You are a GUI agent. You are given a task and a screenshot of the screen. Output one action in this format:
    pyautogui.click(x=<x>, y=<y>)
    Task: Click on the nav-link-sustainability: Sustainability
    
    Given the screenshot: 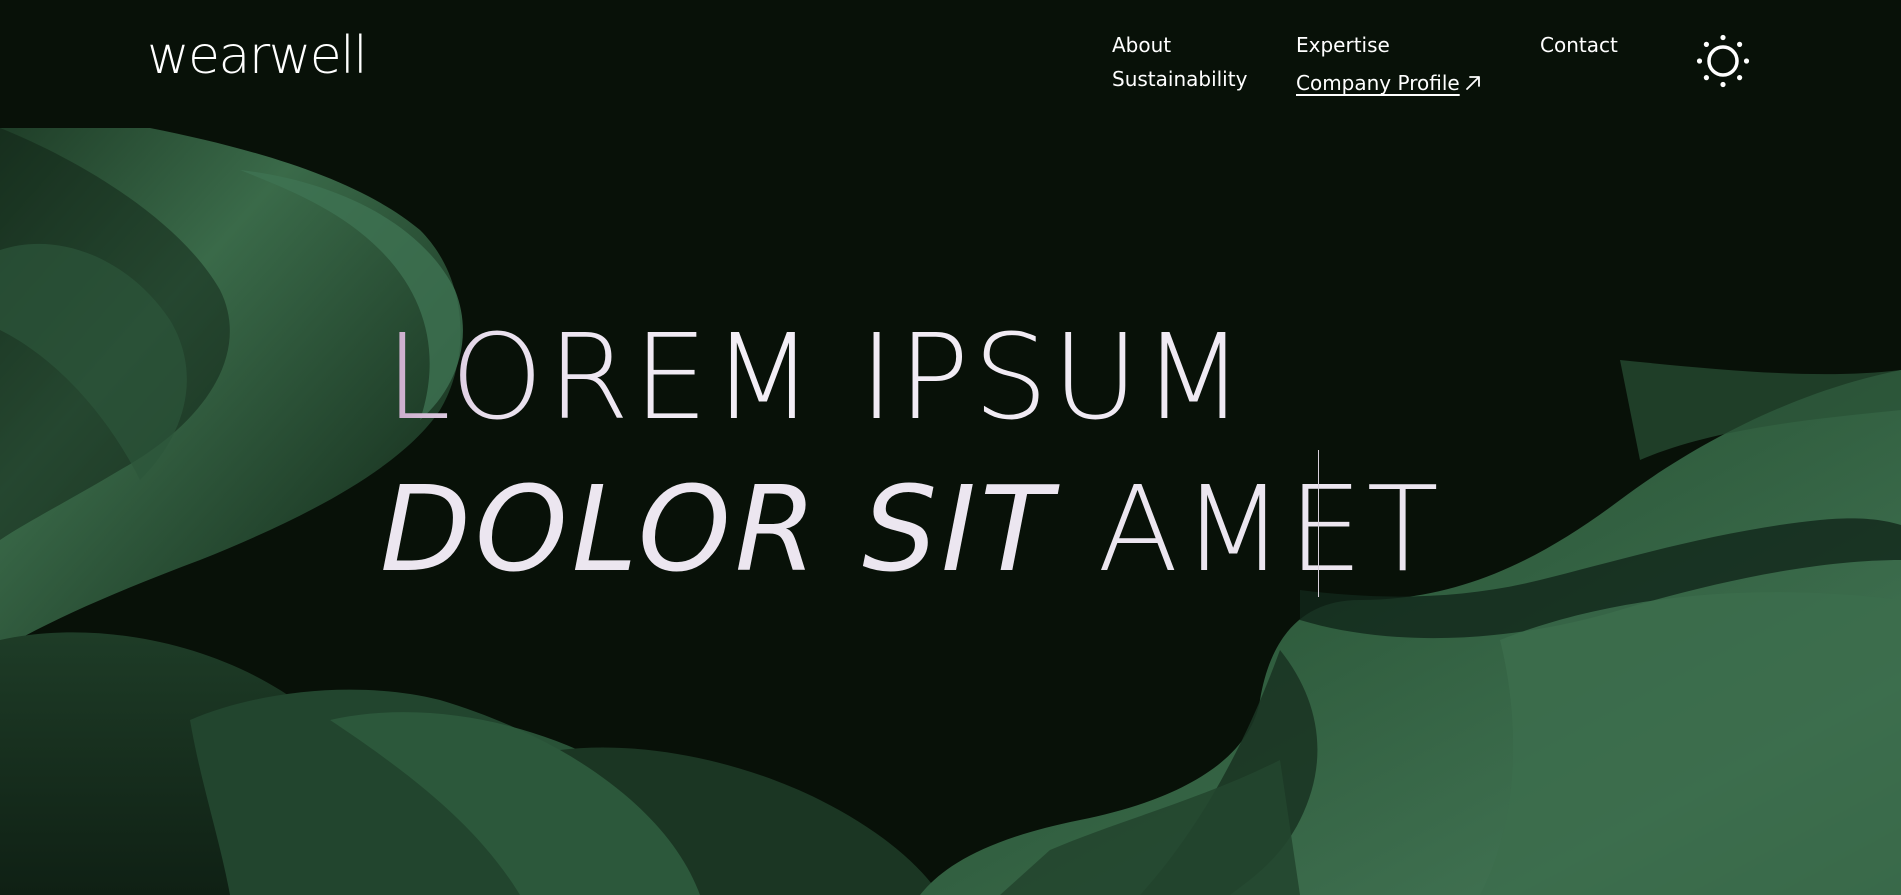 What is the action you would take?
    pyautogui.click(x=1179, y=79)
    